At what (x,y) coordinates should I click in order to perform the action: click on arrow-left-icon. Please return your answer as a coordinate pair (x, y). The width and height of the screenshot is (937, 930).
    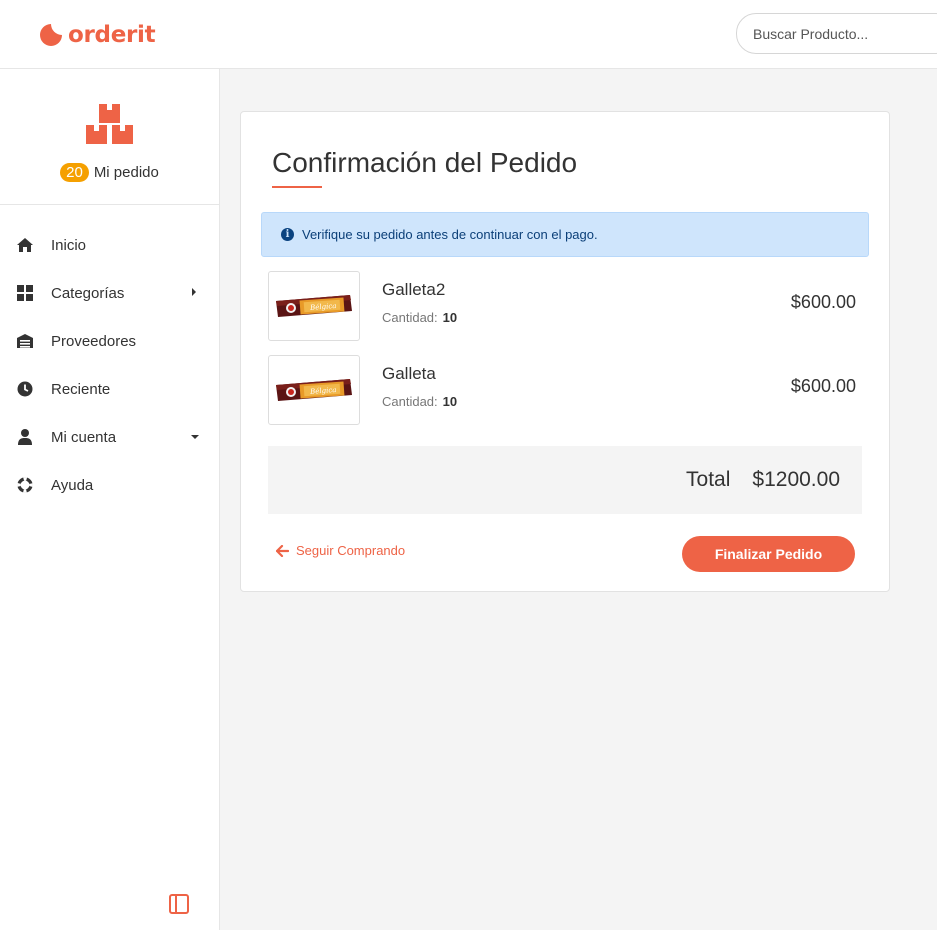
    Looking at the image, I should click on (282, 550).